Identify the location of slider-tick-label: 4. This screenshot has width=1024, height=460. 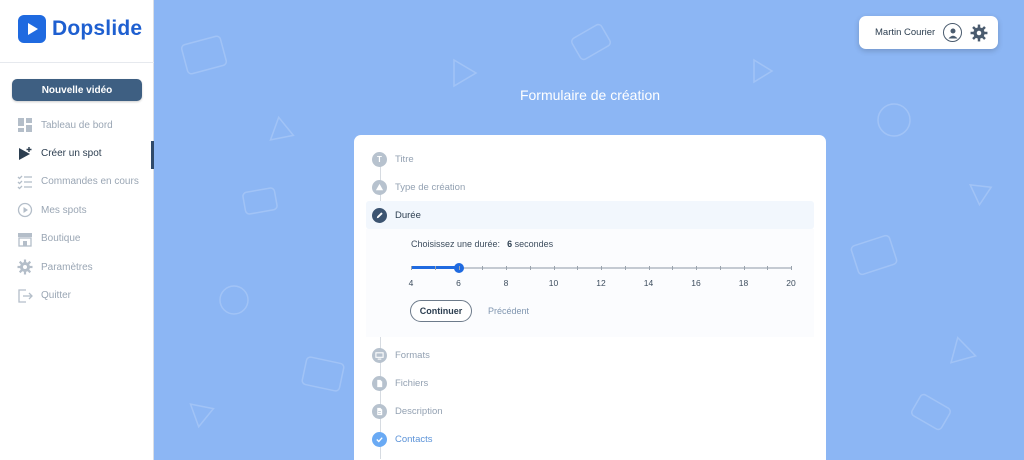
(411, 283).